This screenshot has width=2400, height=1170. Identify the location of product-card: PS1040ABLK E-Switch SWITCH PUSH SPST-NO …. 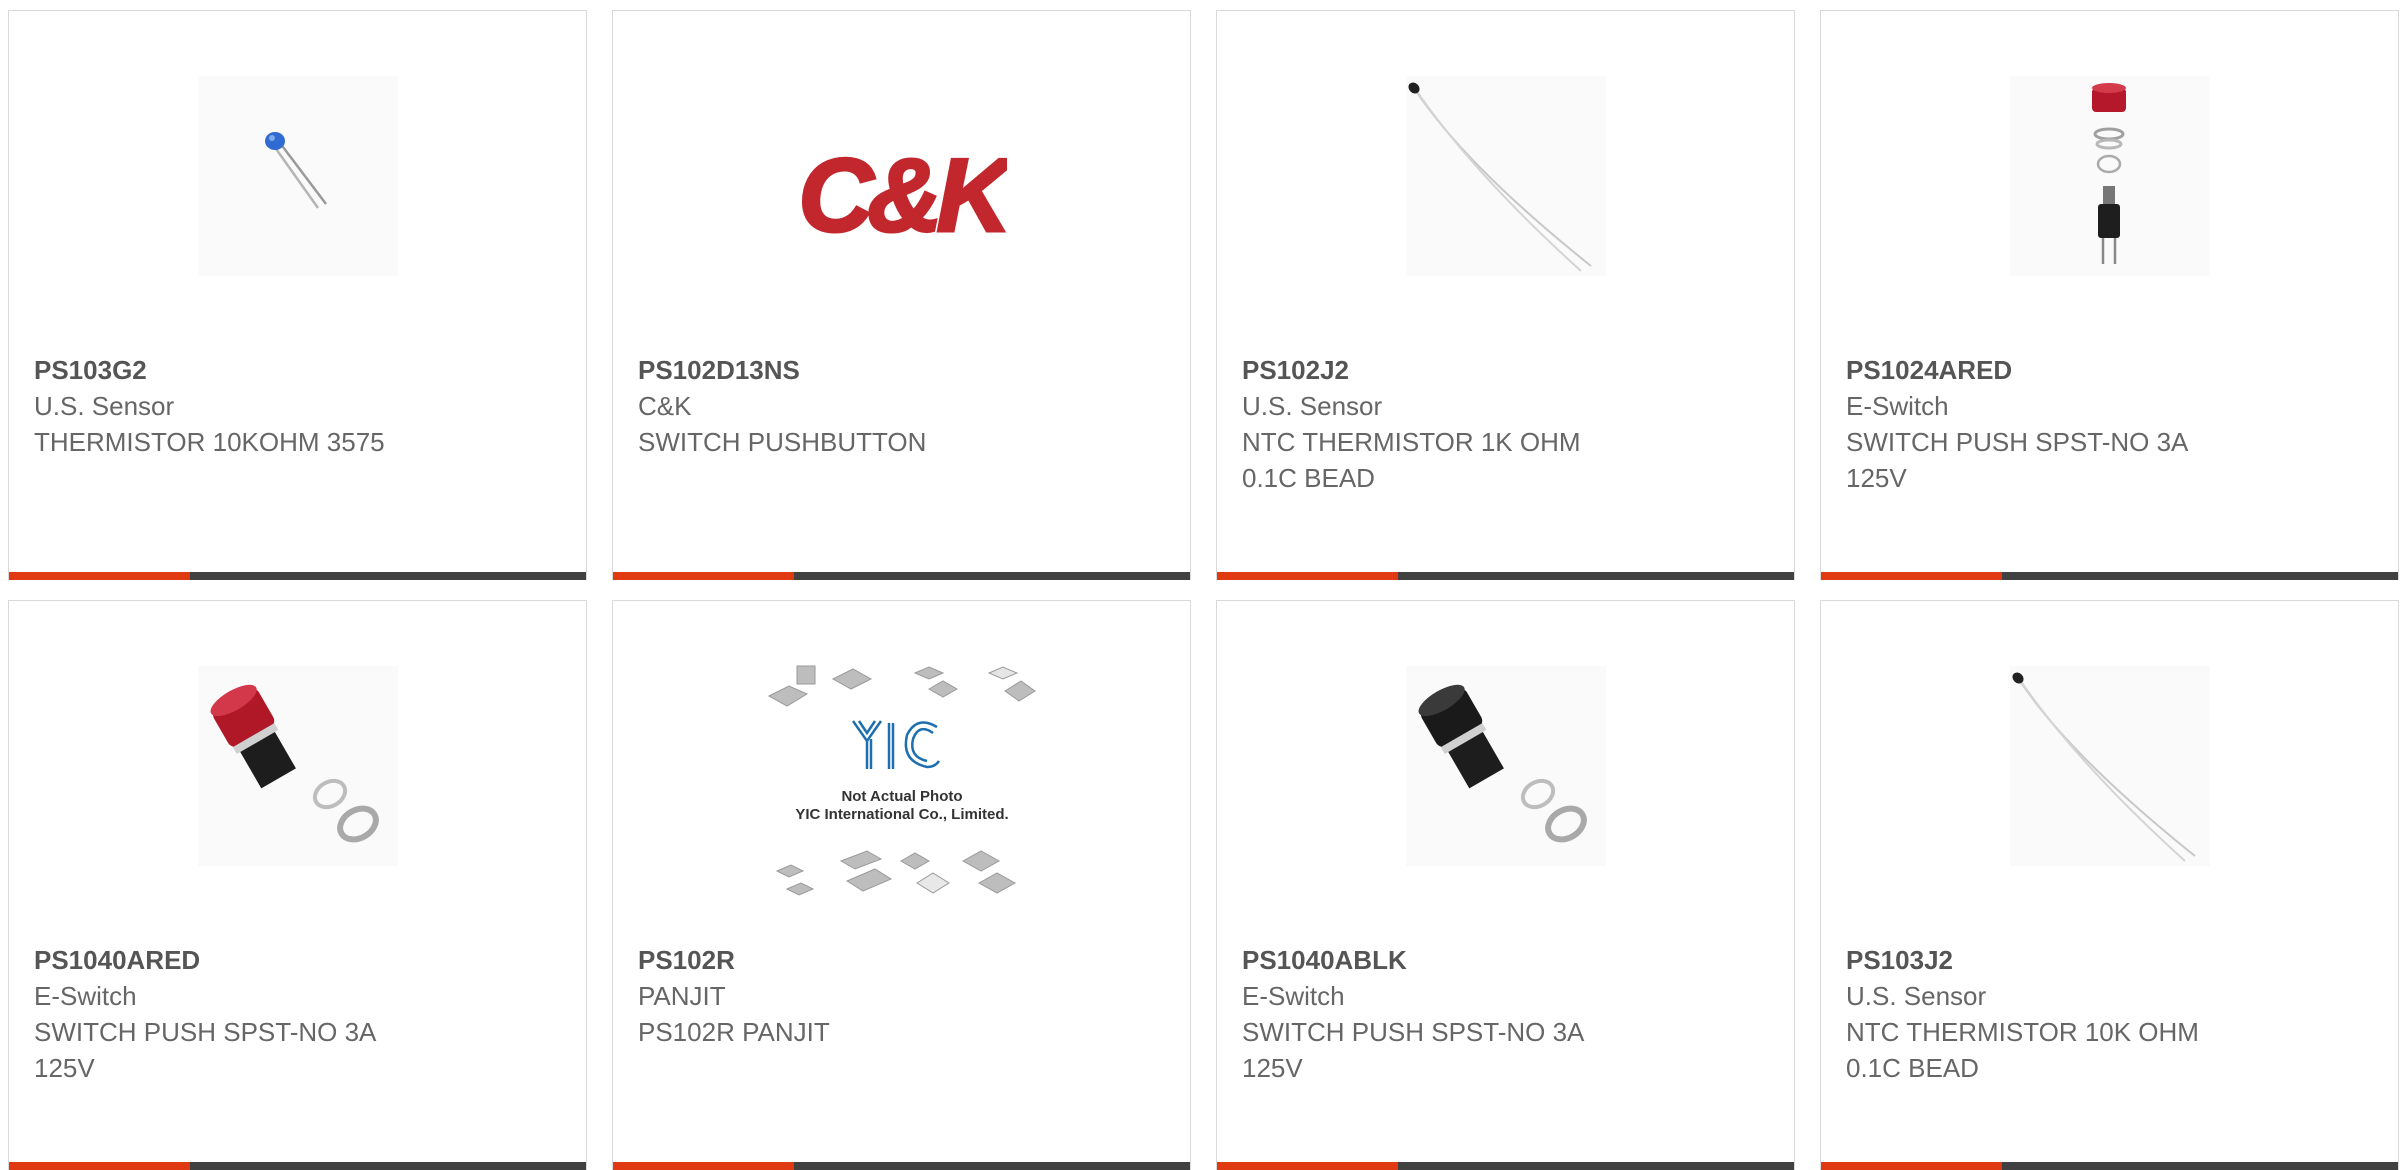
(1505, 885).